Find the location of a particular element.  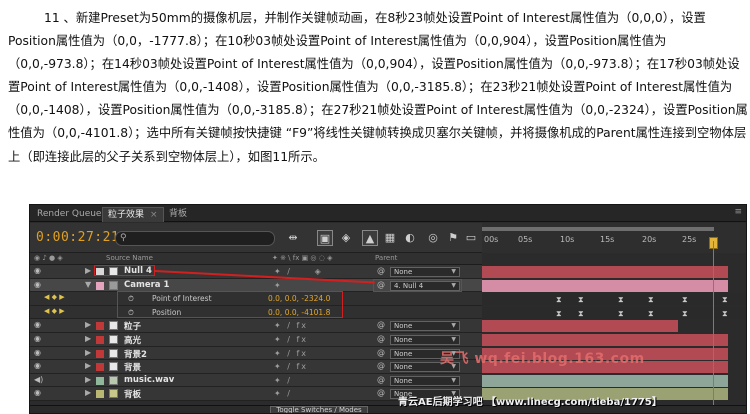

tab-backboard: 背板 is located at coordinates (178, 214).